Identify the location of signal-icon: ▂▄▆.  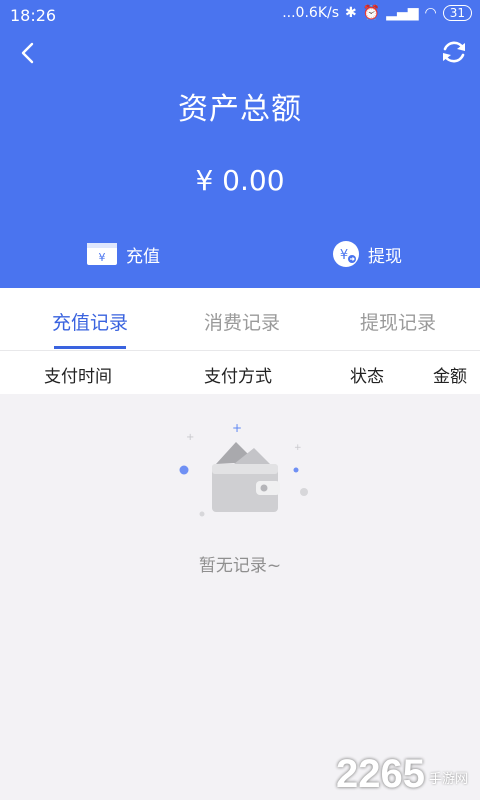
(402, 13).